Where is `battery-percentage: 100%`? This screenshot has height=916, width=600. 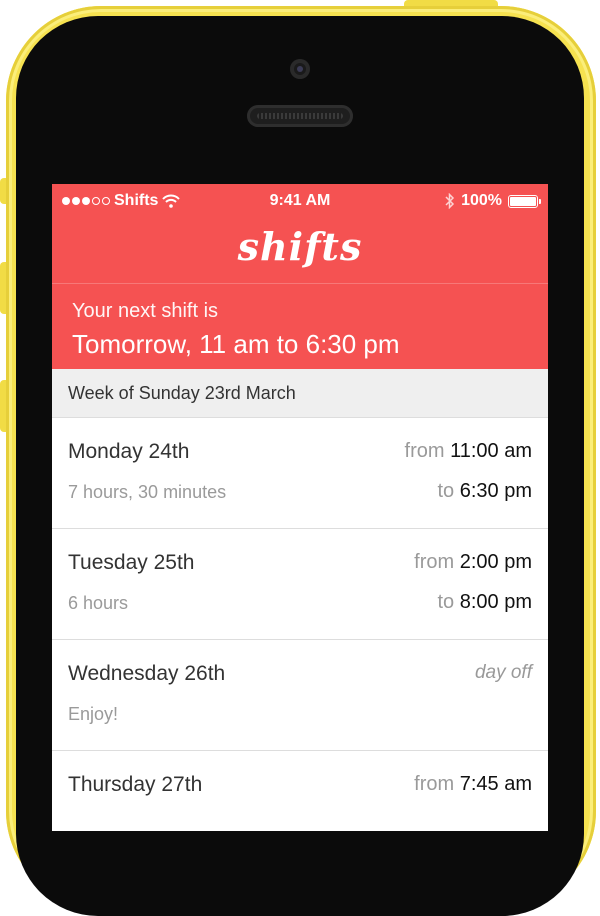 battery-percentage: 100% is located at coordinates (481, 200).